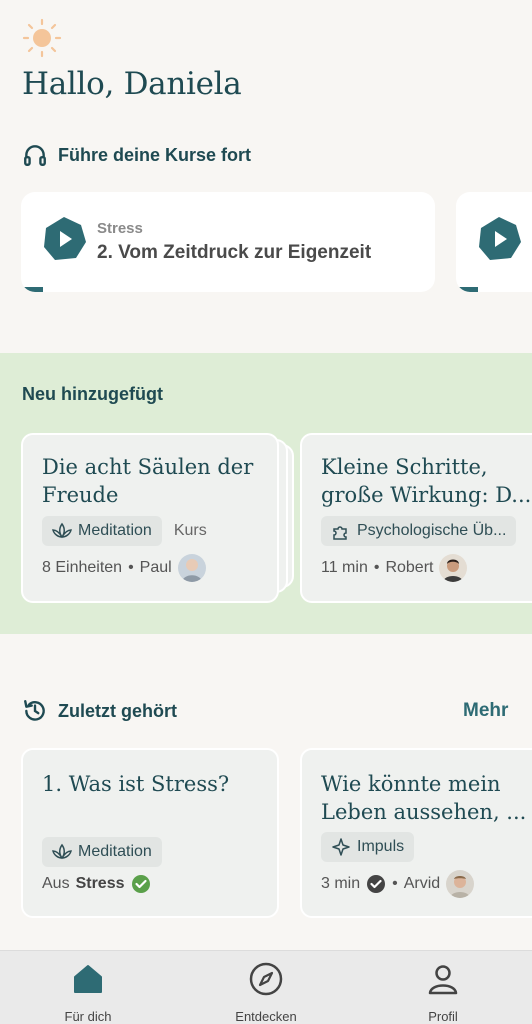 Image resolution: width=532 pixels, height=1024 pixels. I want to click on recent-card-1: 1. Was ist Stress? Meditation Aus Stress, so click(150, 833).